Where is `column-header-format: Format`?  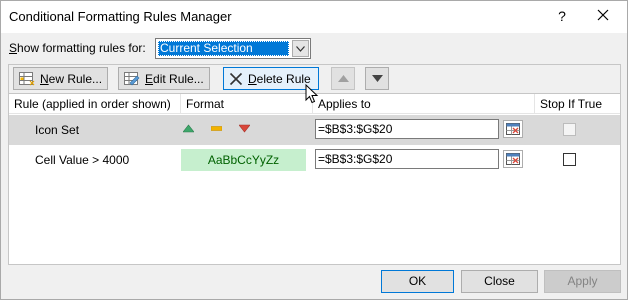
column-header-format: Format is located at coordinates (247, 104).